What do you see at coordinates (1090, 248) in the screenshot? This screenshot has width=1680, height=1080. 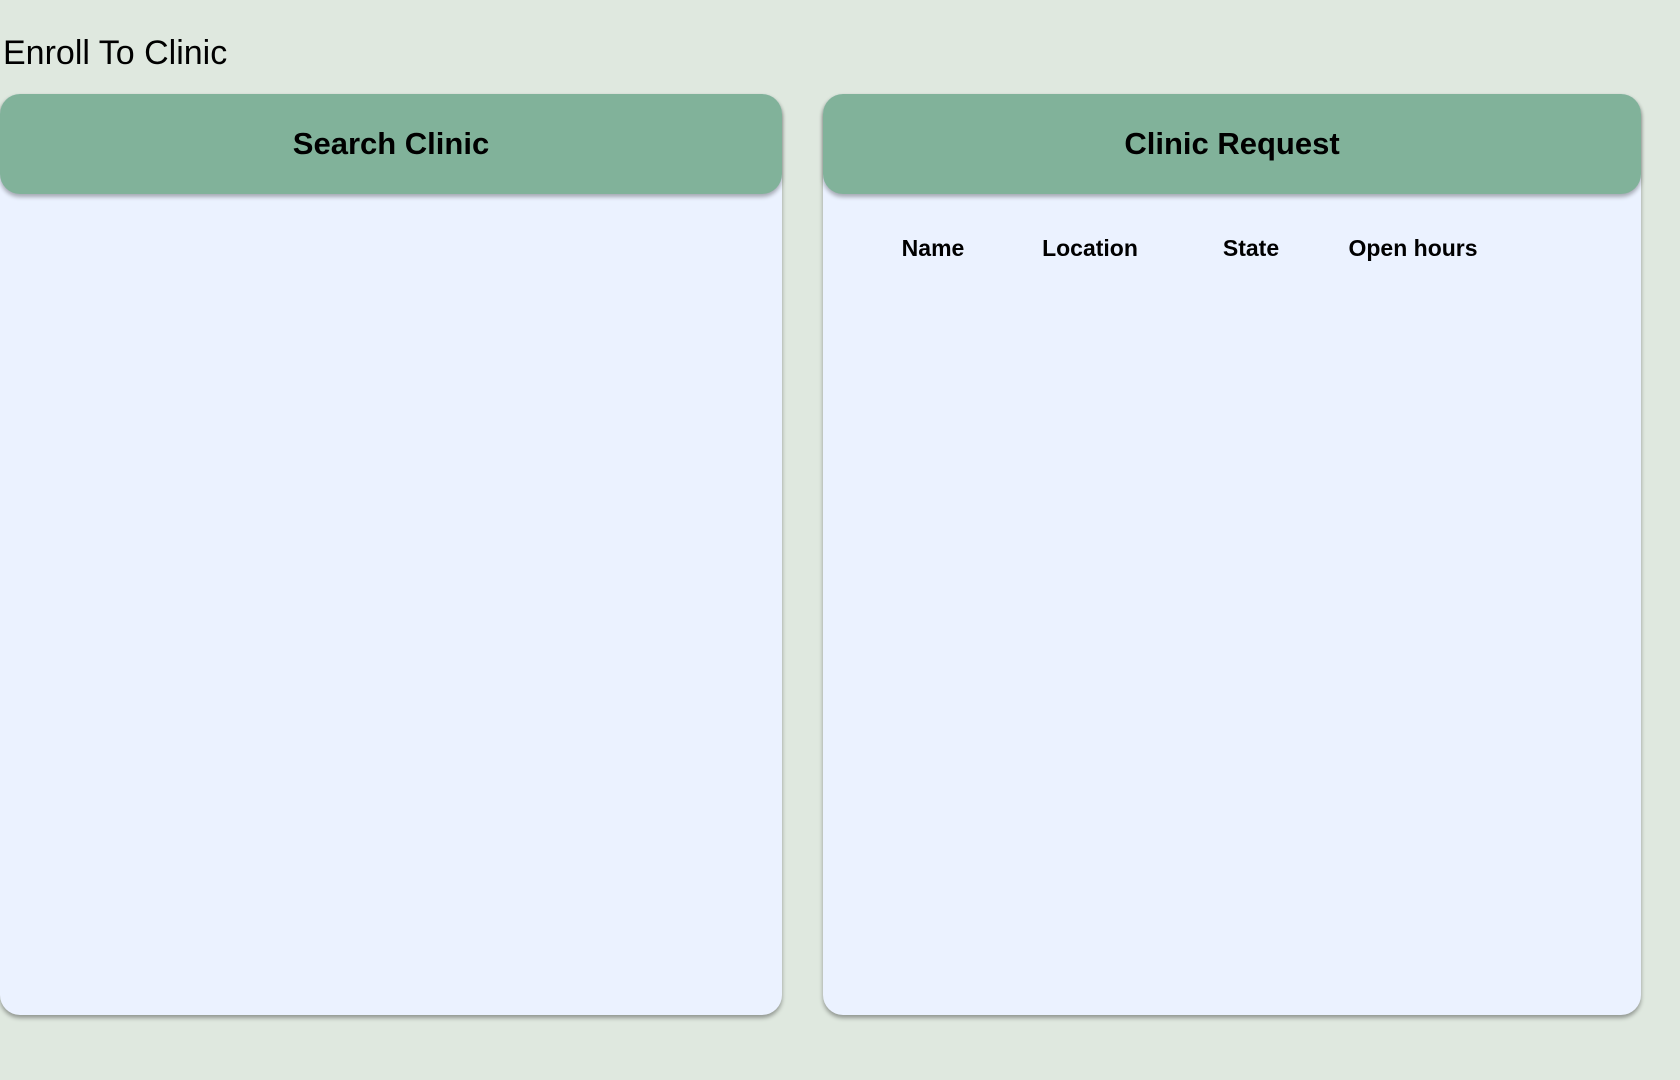 I see `column-header-location: Location` at bounding box center [1090, 248].